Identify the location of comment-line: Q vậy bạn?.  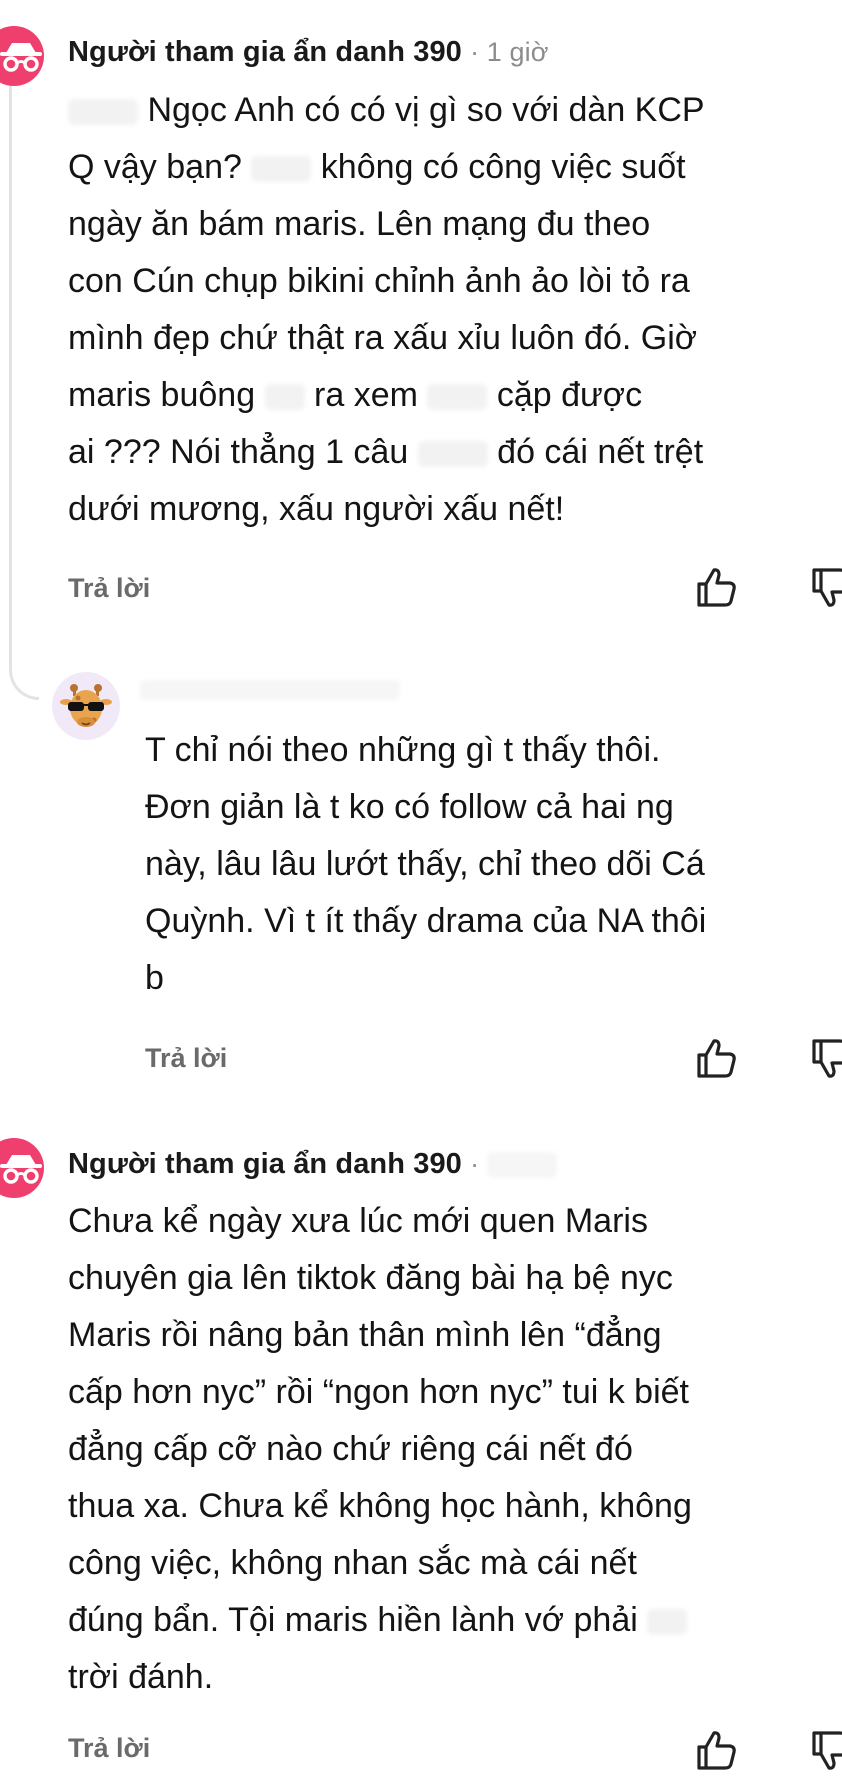
(155, 167).